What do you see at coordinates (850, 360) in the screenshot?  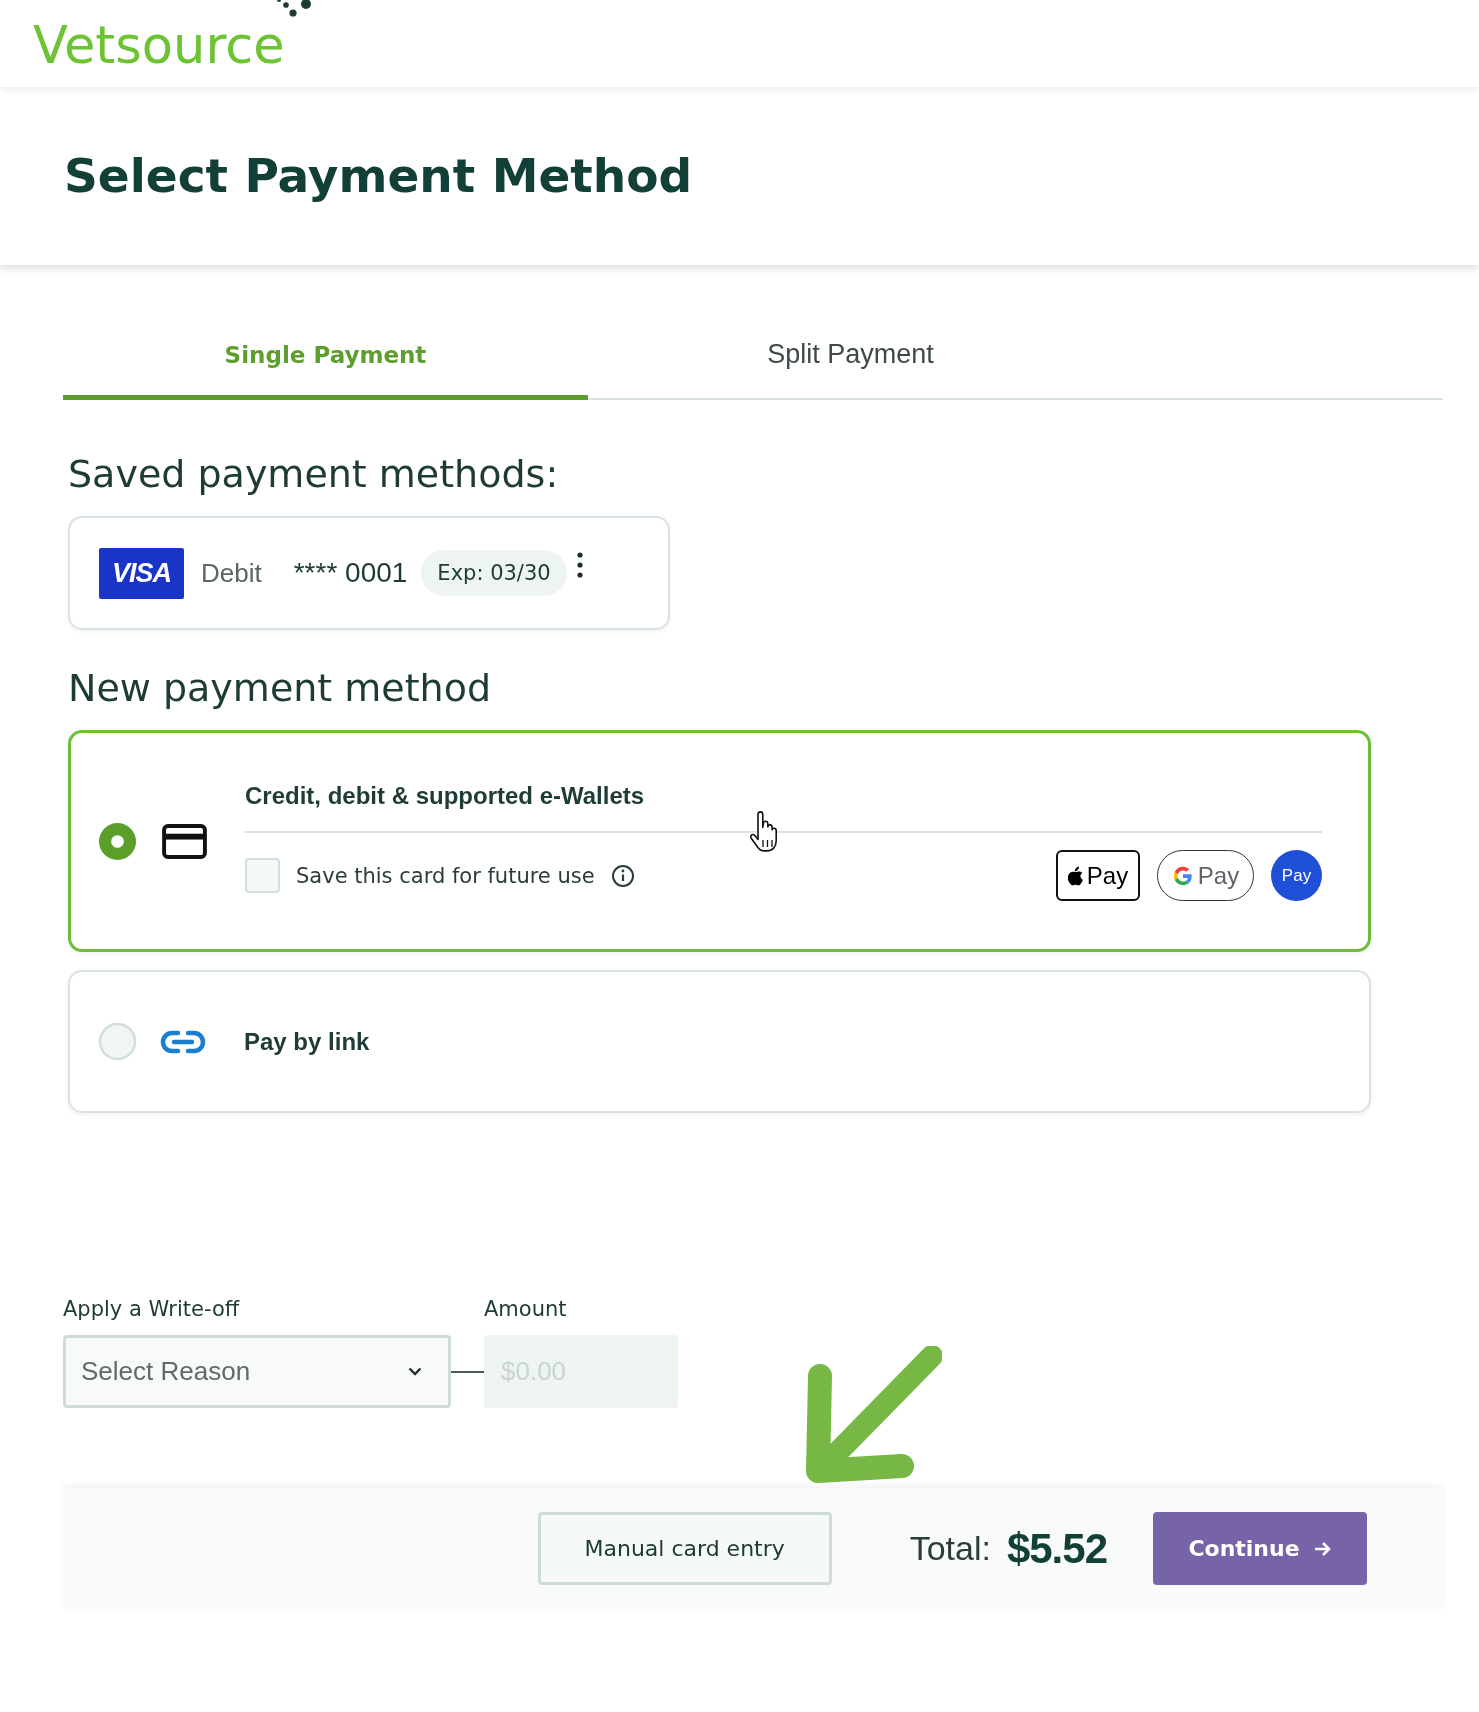 I see `tab: Split Payment` at bounding box center [850, 360].